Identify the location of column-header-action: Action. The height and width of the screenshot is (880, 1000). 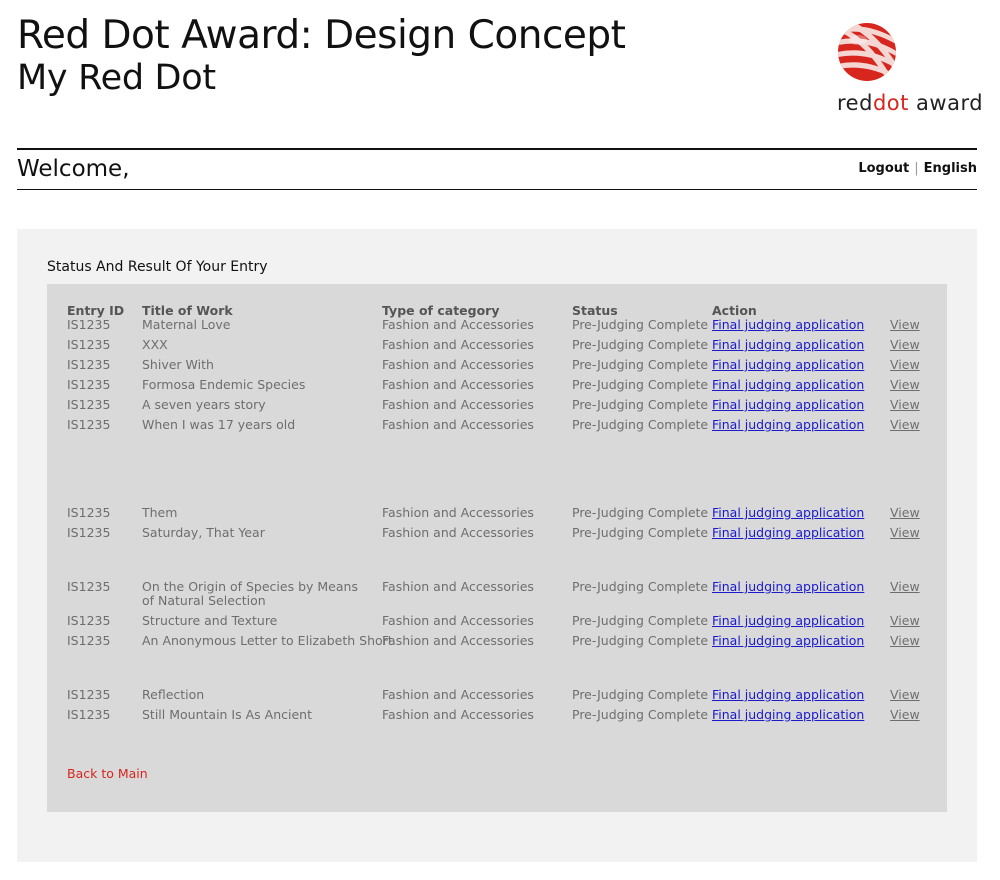
(734, 310).